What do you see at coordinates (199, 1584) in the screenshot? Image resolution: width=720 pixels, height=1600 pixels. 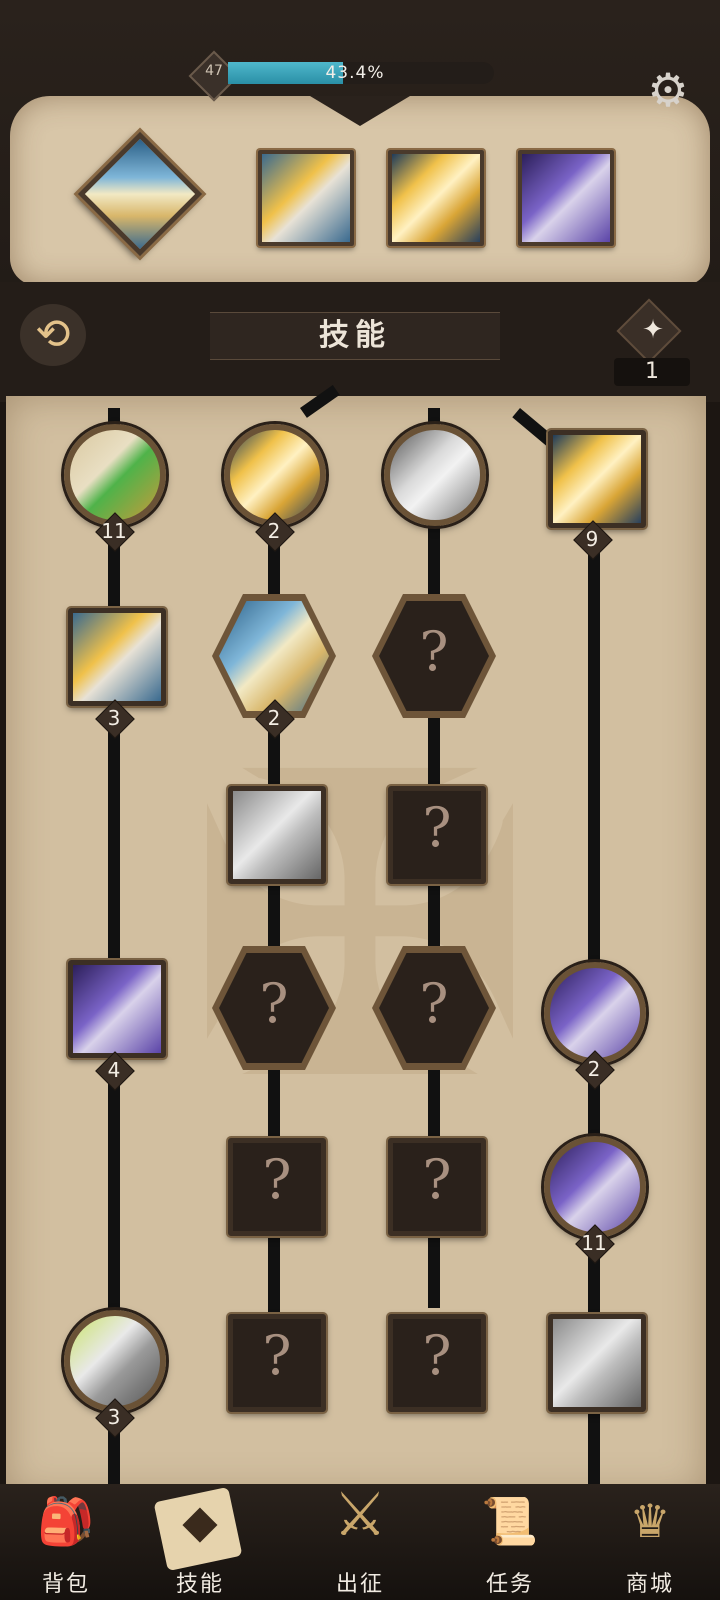 I see `nav-label: 技能` at bounding box center [199, 1584].